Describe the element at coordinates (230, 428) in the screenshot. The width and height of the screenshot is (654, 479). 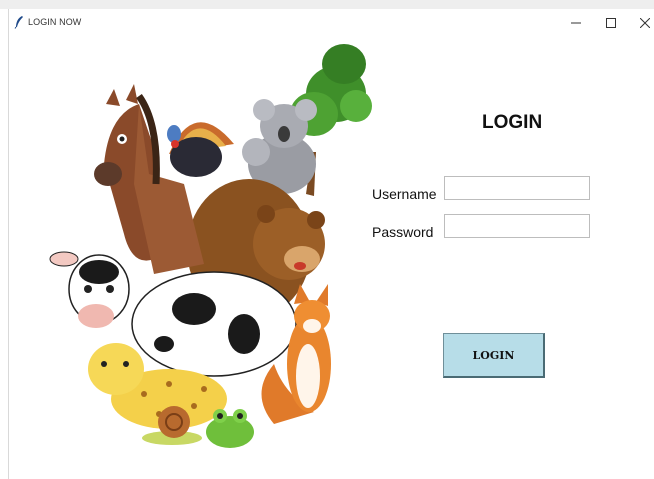
I see `frog-graphic` at that location.